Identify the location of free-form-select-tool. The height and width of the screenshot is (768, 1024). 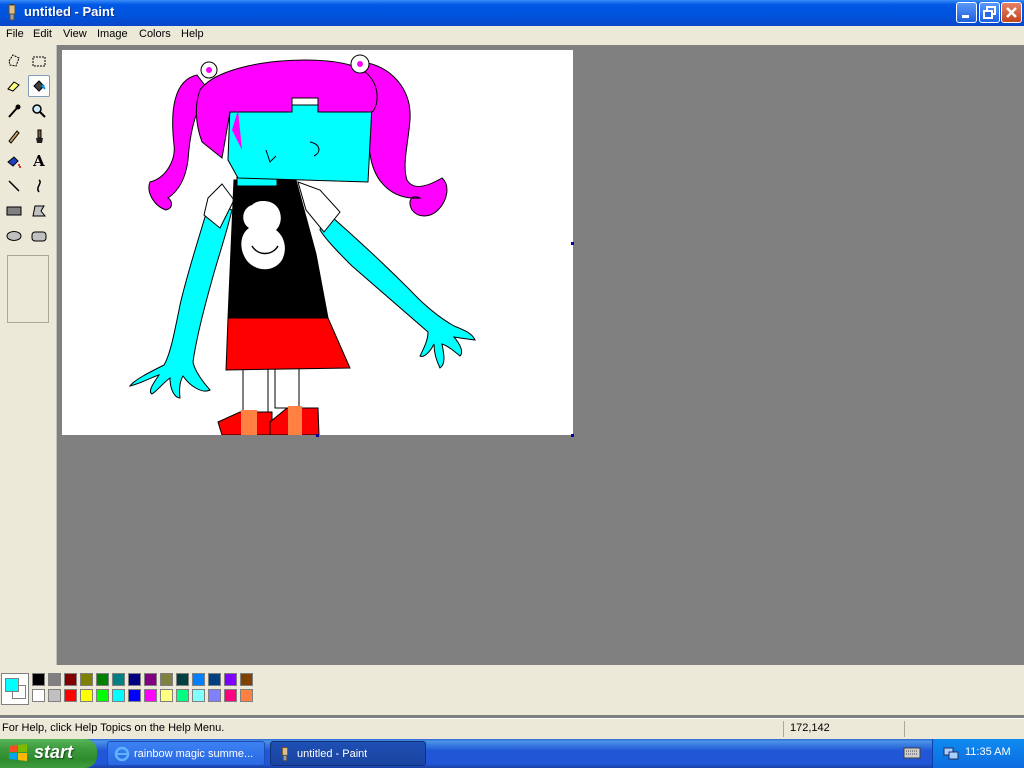
(14, 61).